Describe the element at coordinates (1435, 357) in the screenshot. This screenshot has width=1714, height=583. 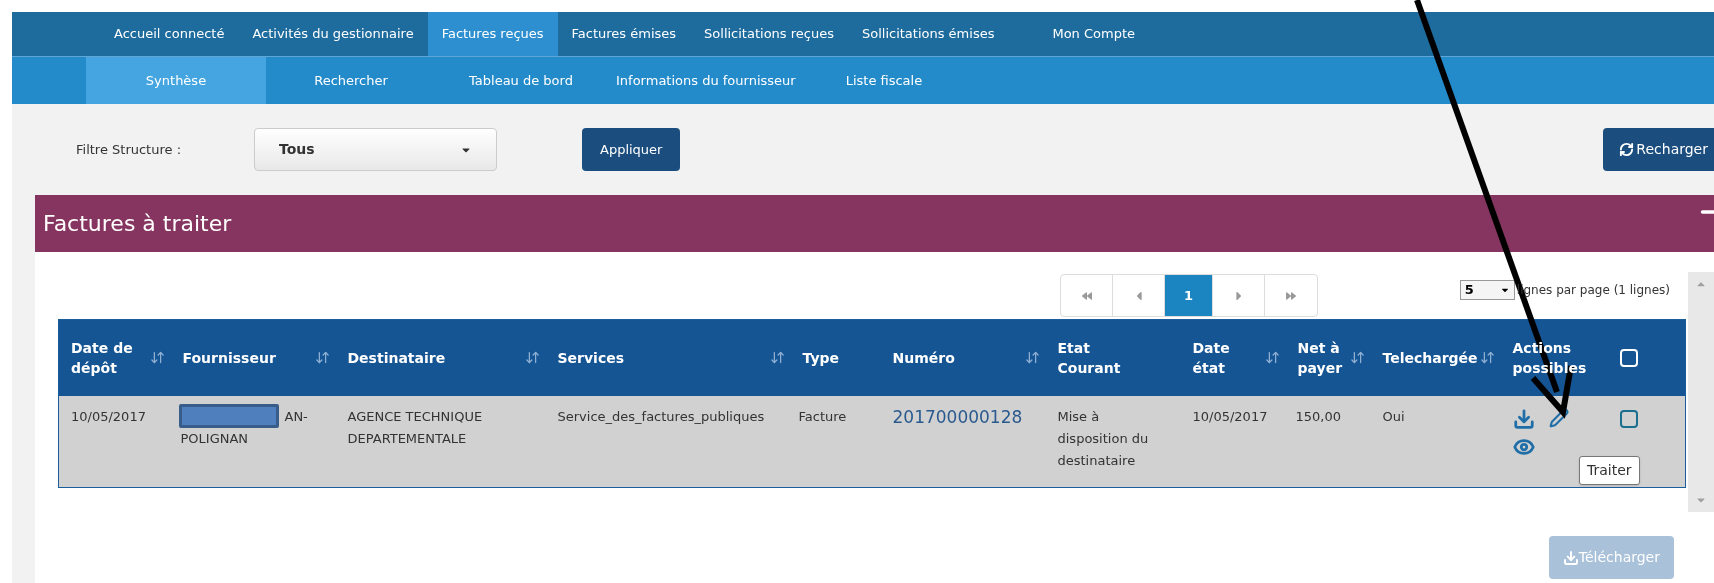
I see `column-header: Telechargée` at that location.